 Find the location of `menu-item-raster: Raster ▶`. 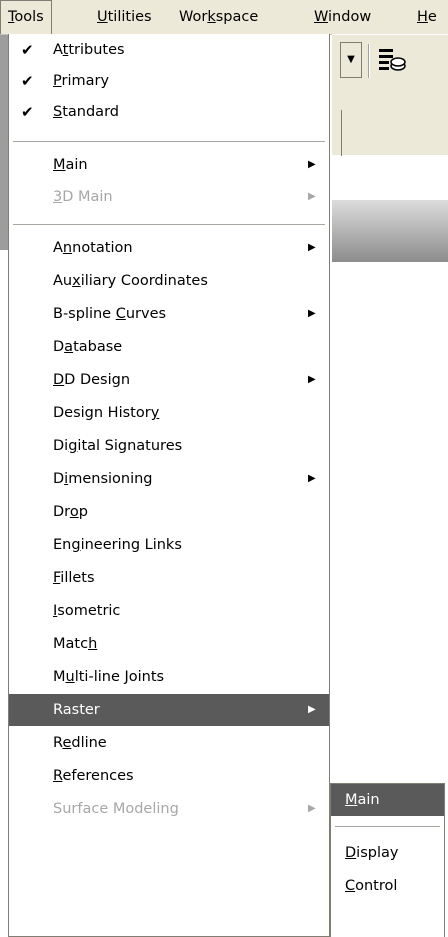

menu-item-raster: Raster ▶ is located at coordinates (169, 710).